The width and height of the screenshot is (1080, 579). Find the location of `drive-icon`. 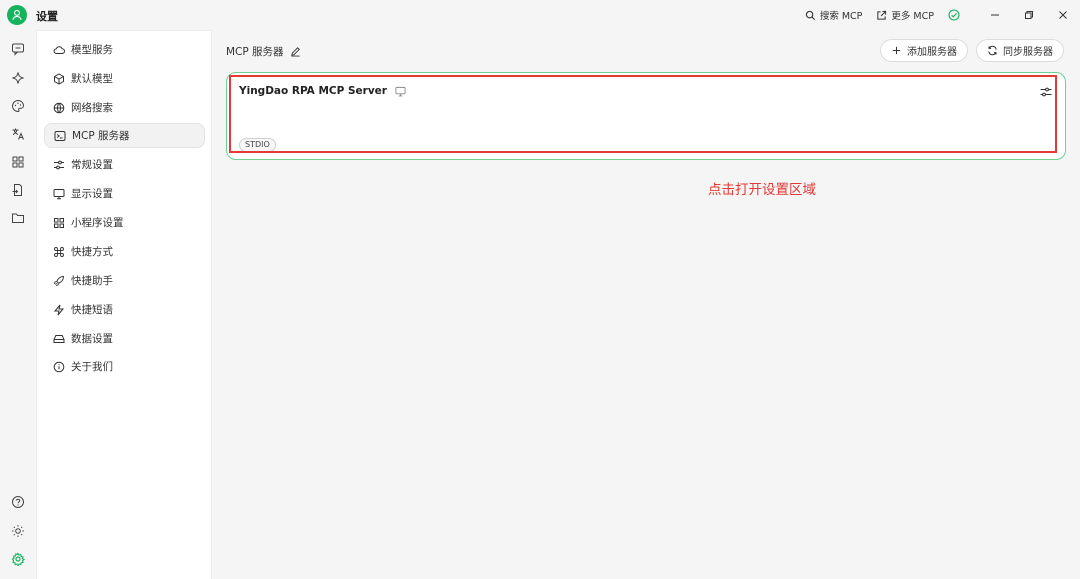

drive-icon is located at coordinates (59, 338).